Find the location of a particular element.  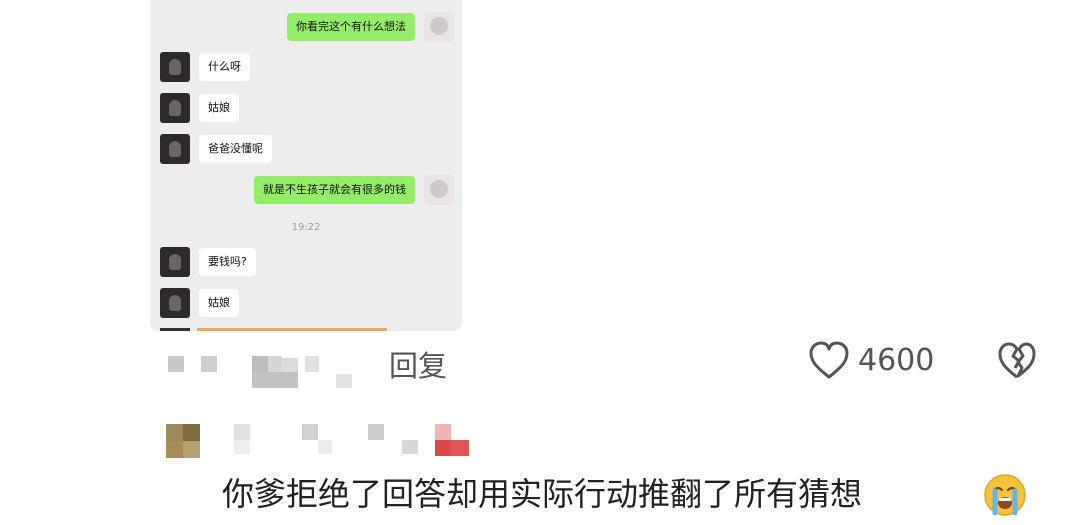

chat-bubble: 什么呀 is located at coordinates (224, 67).